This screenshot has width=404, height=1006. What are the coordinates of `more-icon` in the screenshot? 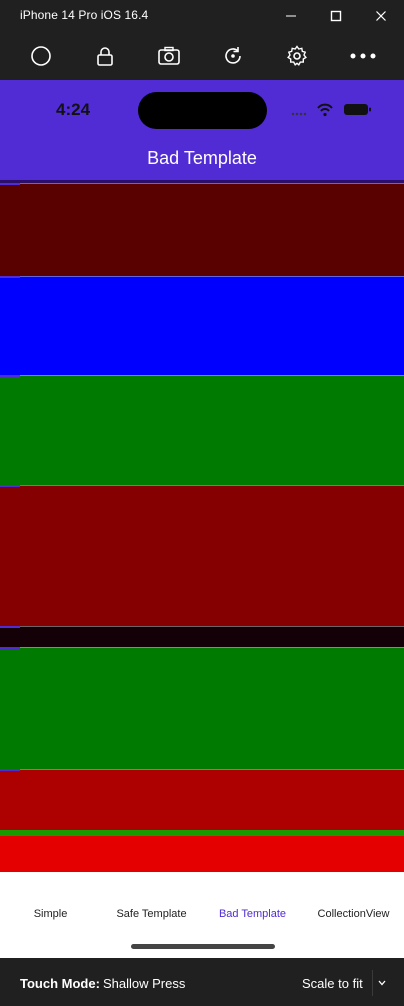 It's located at (363, 56).